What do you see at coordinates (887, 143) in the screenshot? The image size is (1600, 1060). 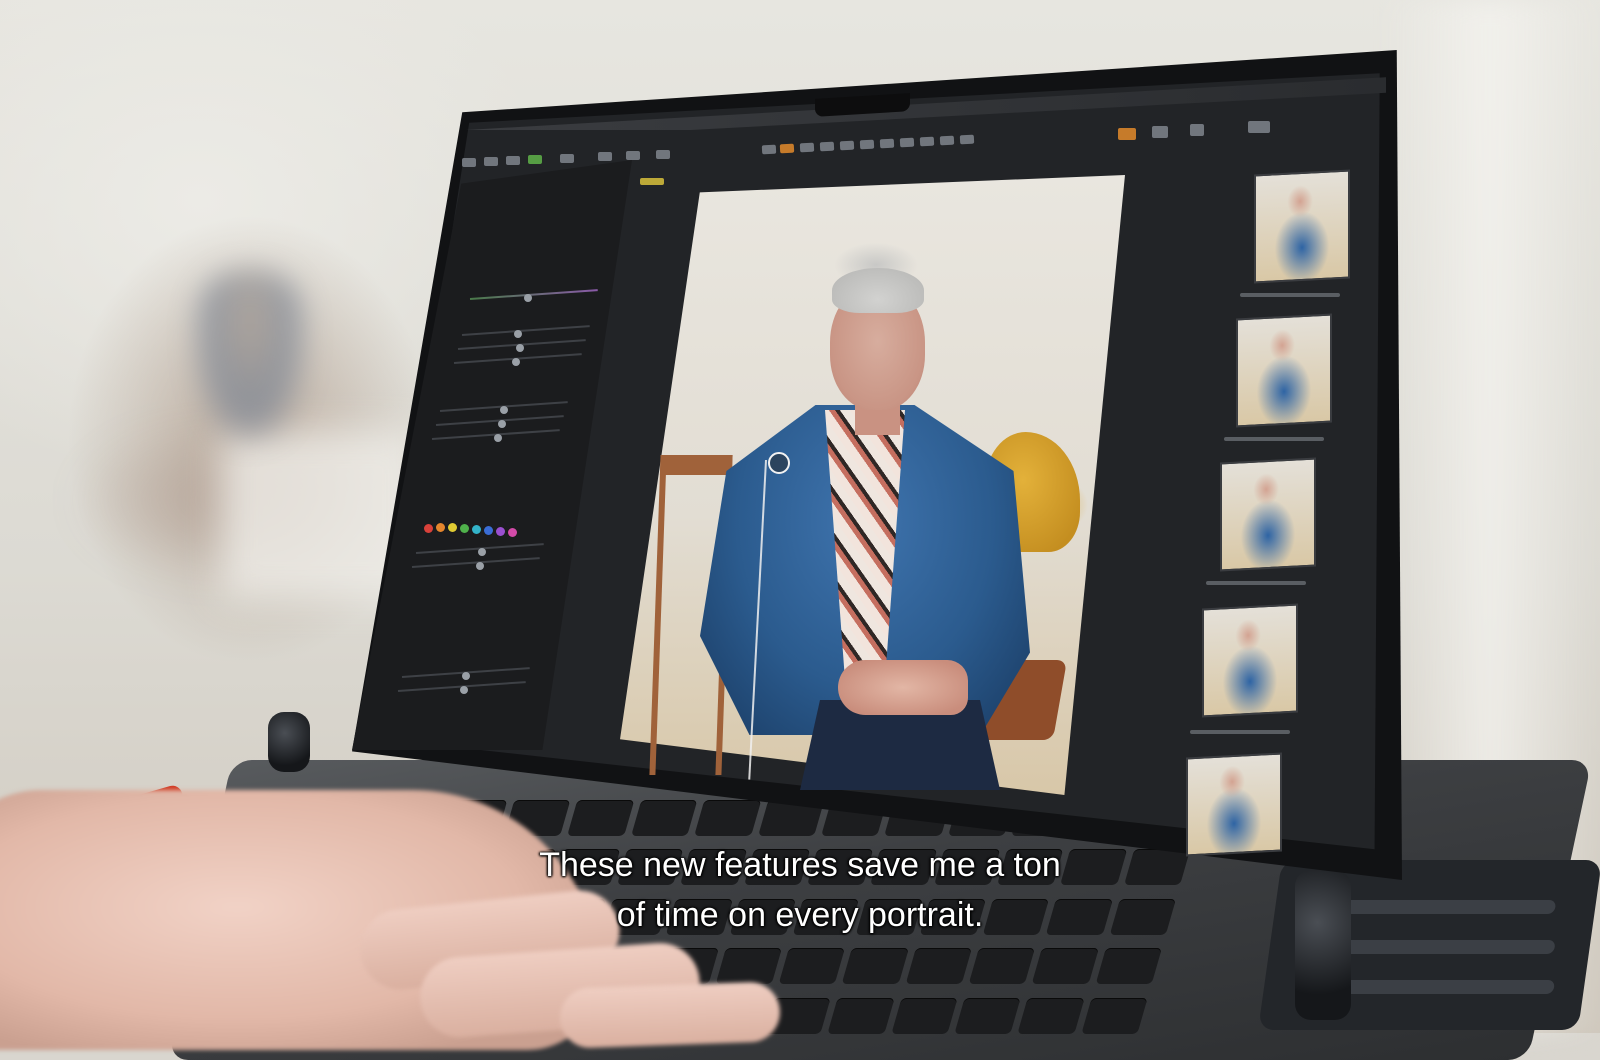 I see `heal-tool-icon` at bounding box center [887, 143].